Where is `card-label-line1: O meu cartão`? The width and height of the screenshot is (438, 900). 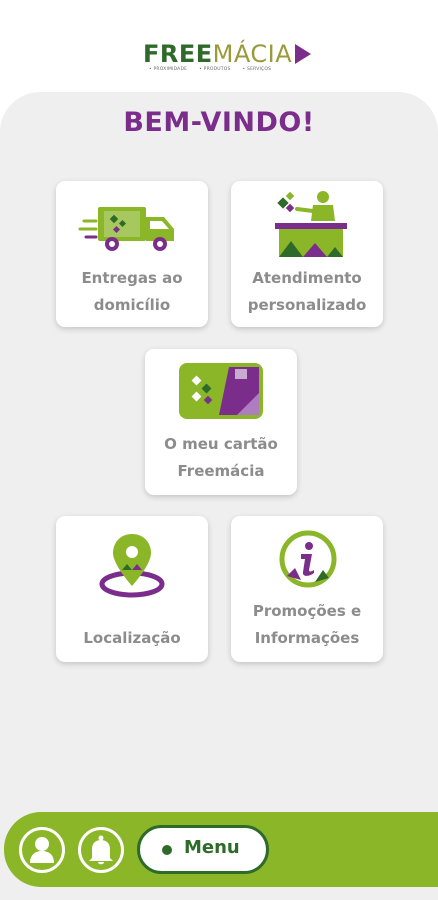
card-label-line1: O meu cartão is located at coordinates (221, 444).